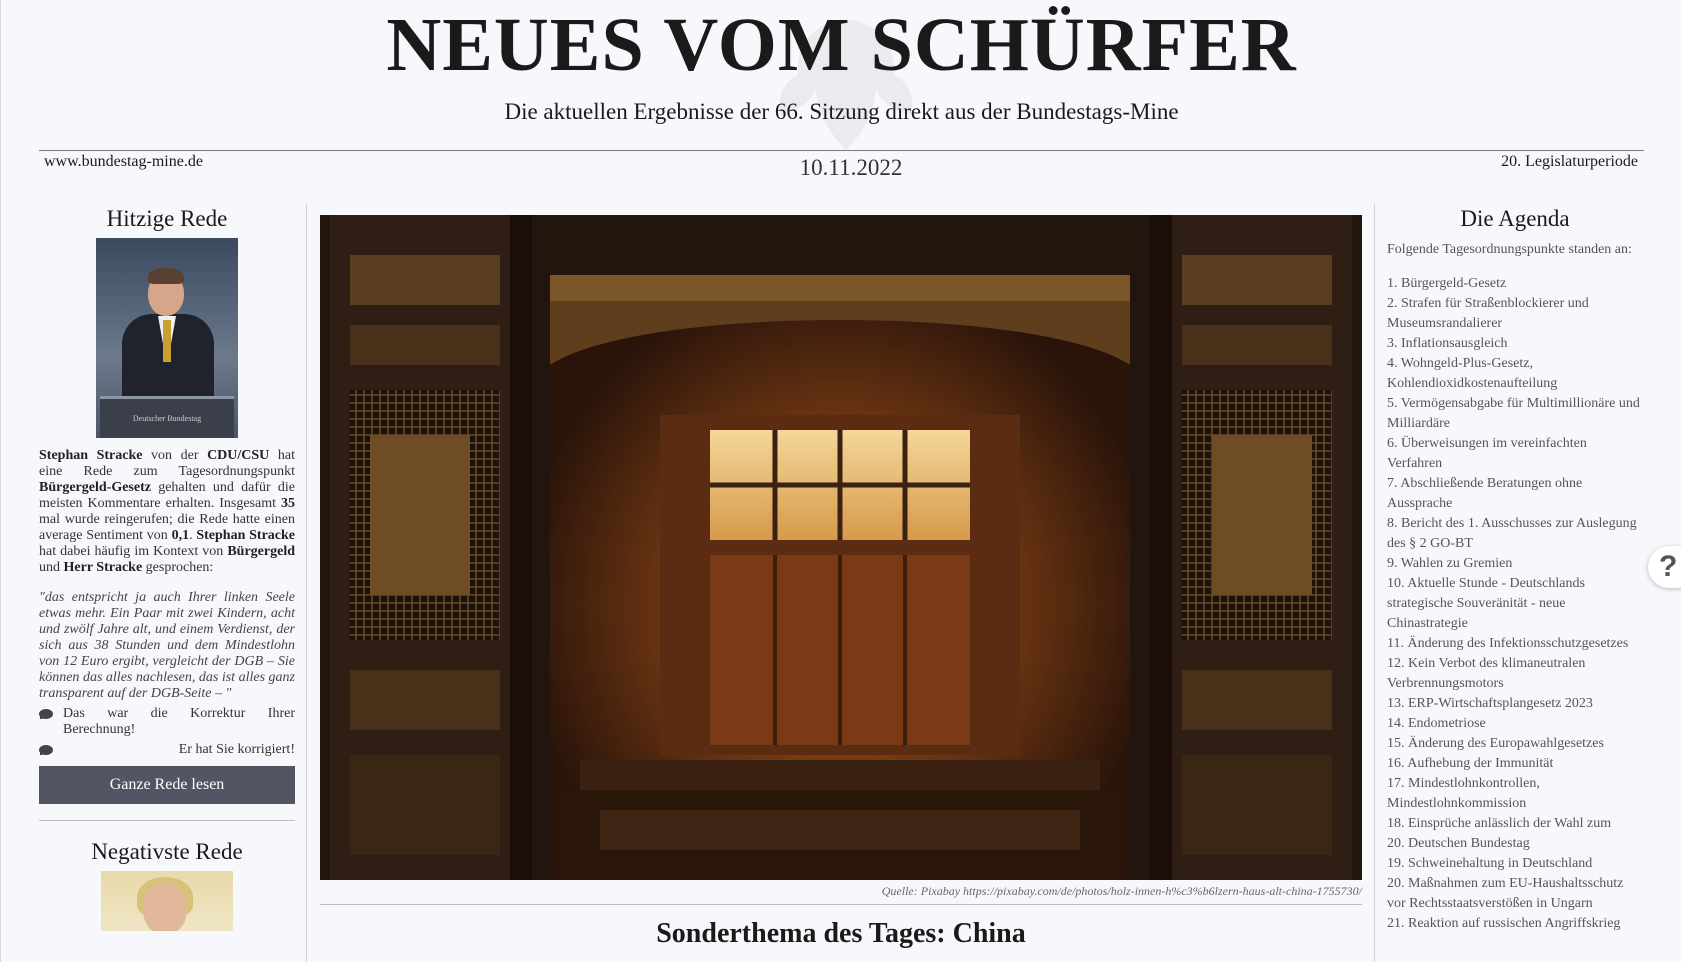  I want to click on read-full-speech-button: Ganze Rede lesen, so click(167, 785).